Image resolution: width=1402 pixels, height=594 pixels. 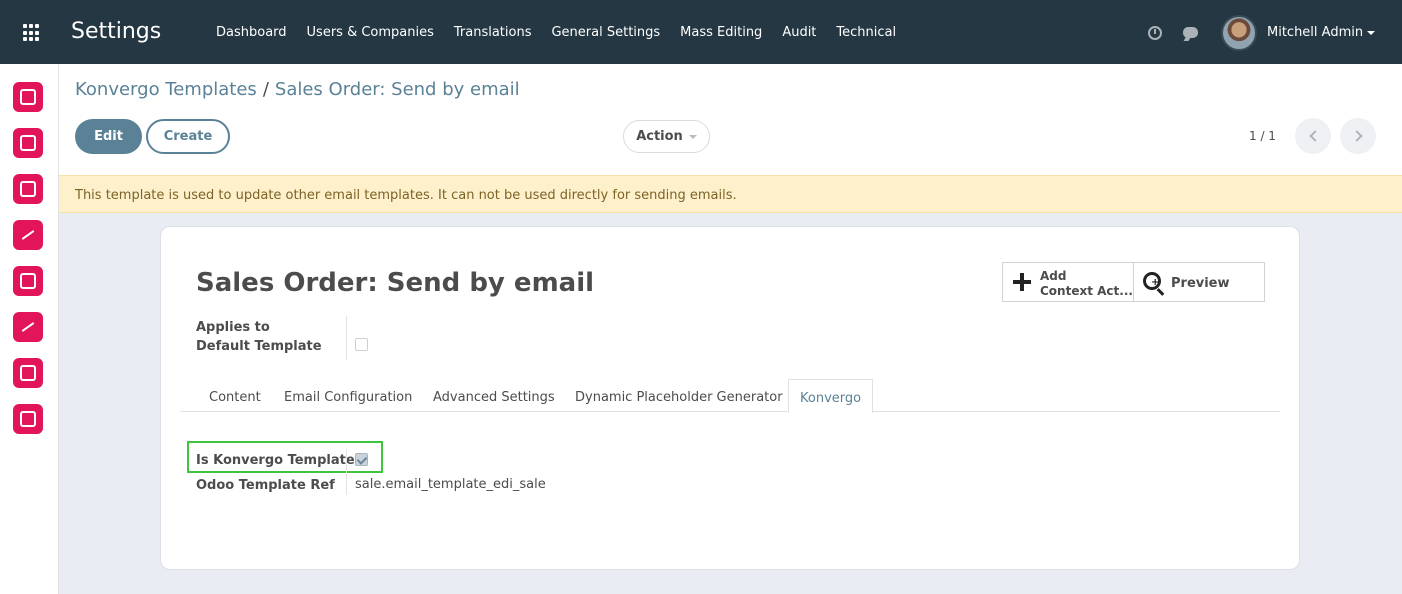 What do you see at coordinates (1239, 33) in the screenshot?
I see `user-avatar` at bounding box center [1239, 33].